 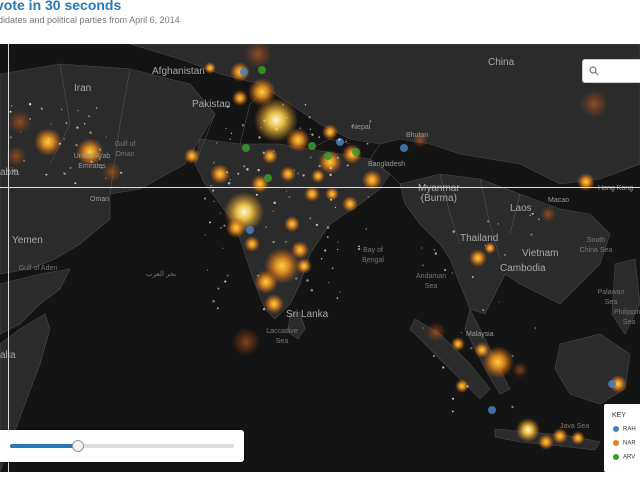 What do you see at coordinates (624, 457) in the screenshot?
I see `legend-item-arv: ARV` at bounding box center [624, 457].